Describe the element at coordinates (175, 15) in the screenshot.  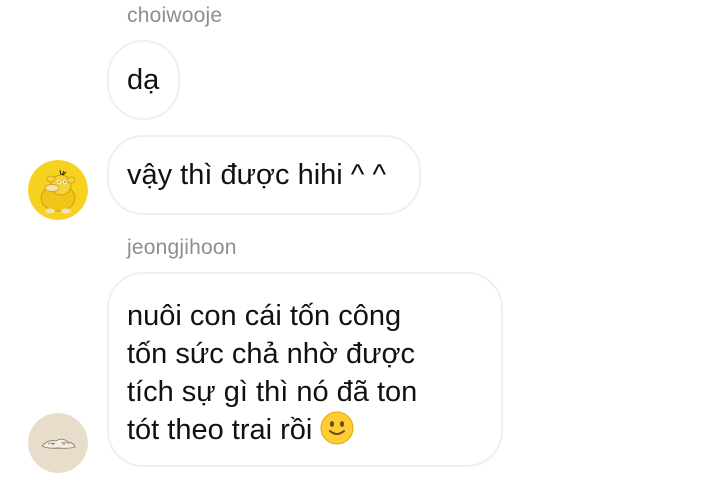
I see `sender-name-choiwooje: choiwooje` at that location.